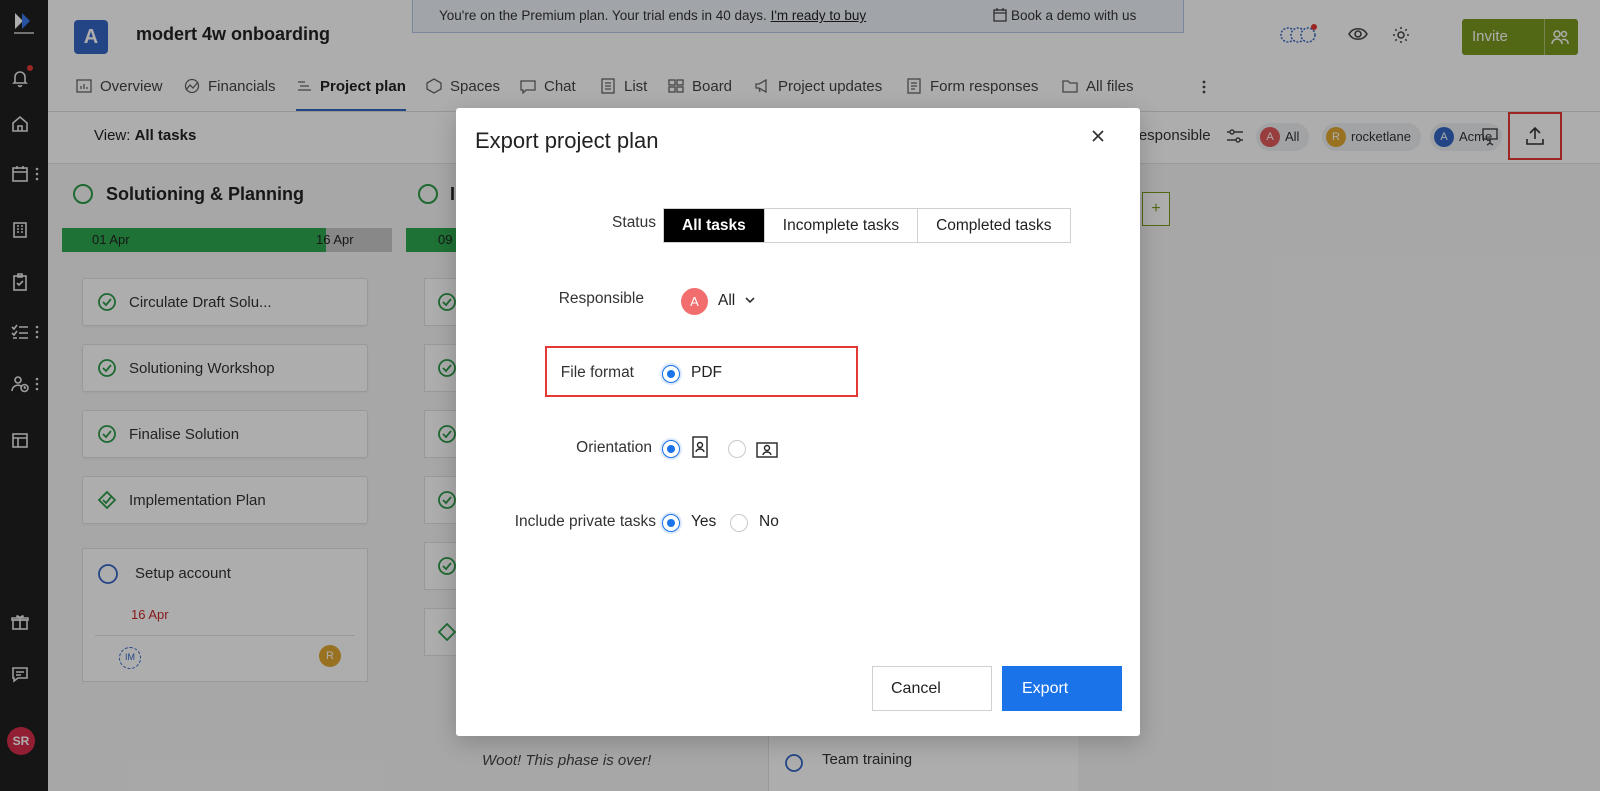 This screenshot has height=791, width=1600. I want to click on export-button: Export, so click(1062, 688).